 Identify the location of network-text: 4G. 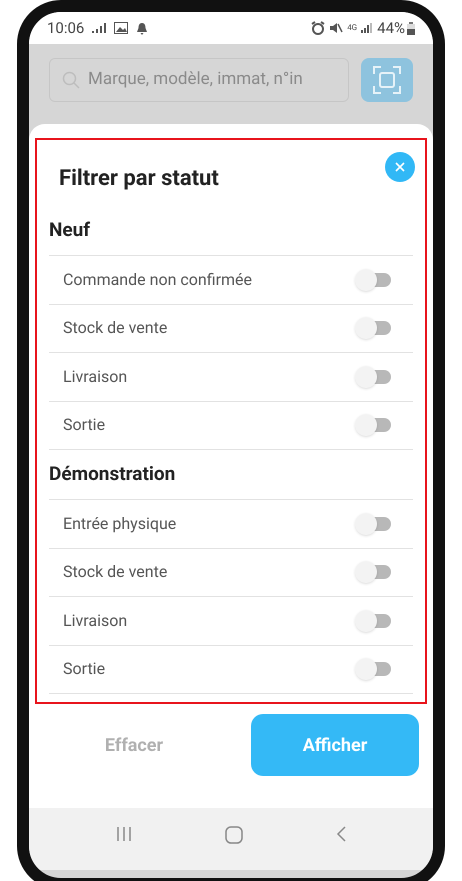
(352, 28).